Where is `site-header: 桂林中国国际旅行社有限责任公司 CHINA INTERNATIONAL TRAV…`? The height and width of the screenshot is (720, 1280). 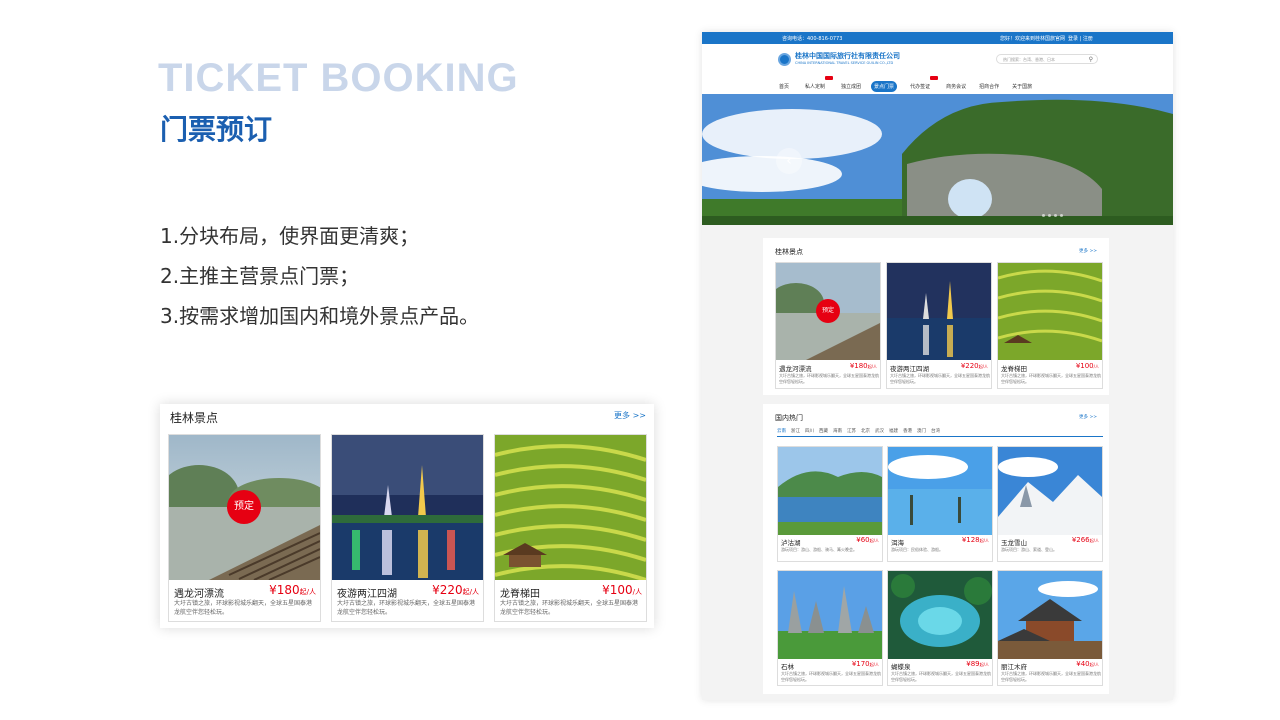 site-header: 桂林中国国际旅行社有限责任公司 CHINA INTERNATIONAL TRAV… is located at coordinates (937, 69).